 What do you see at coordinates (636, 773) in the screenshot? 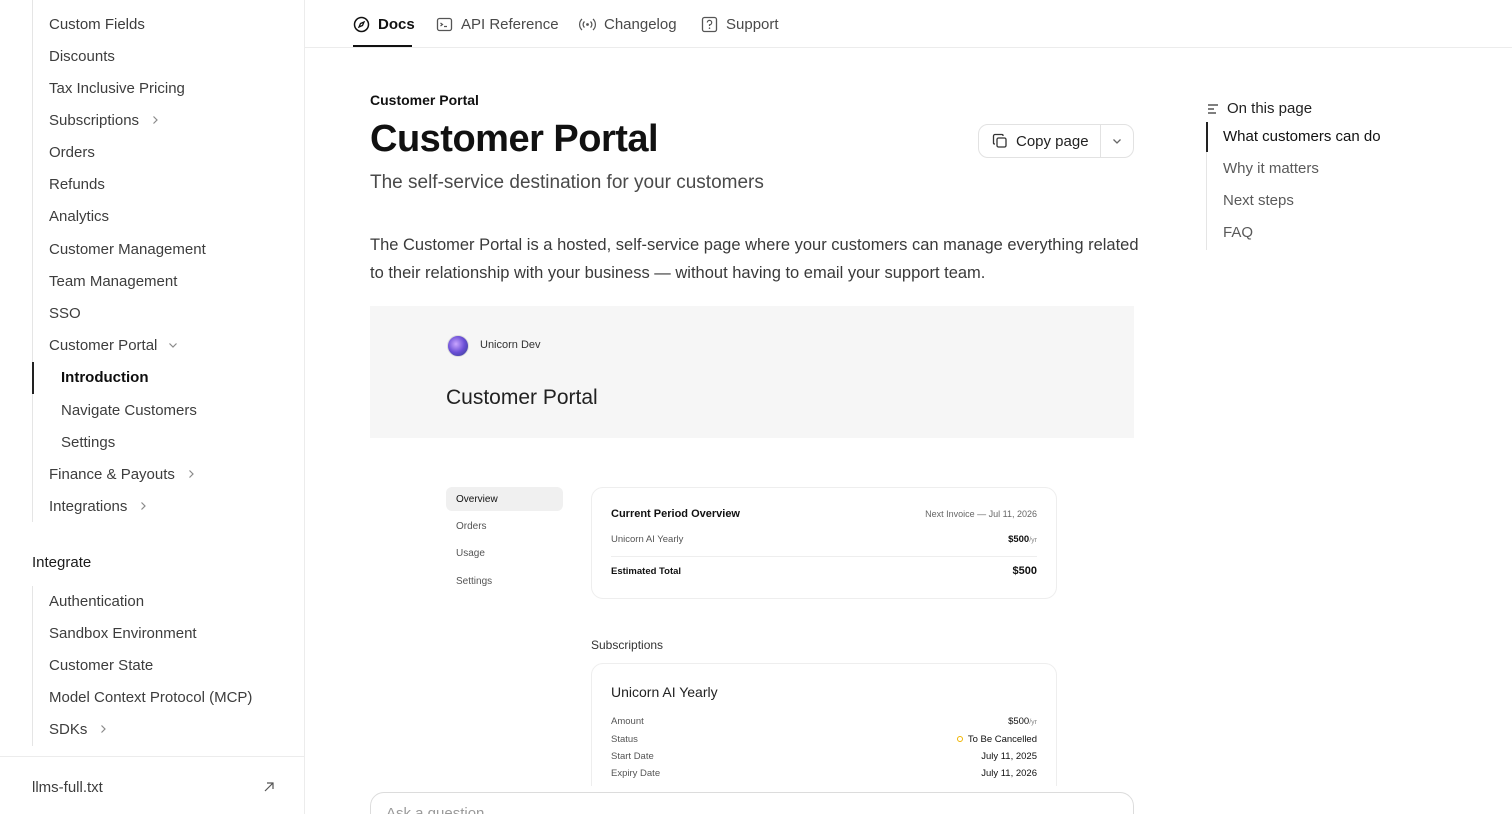
I see `expiry-date-label: Expiry Date` at bounding box center [636, 773].